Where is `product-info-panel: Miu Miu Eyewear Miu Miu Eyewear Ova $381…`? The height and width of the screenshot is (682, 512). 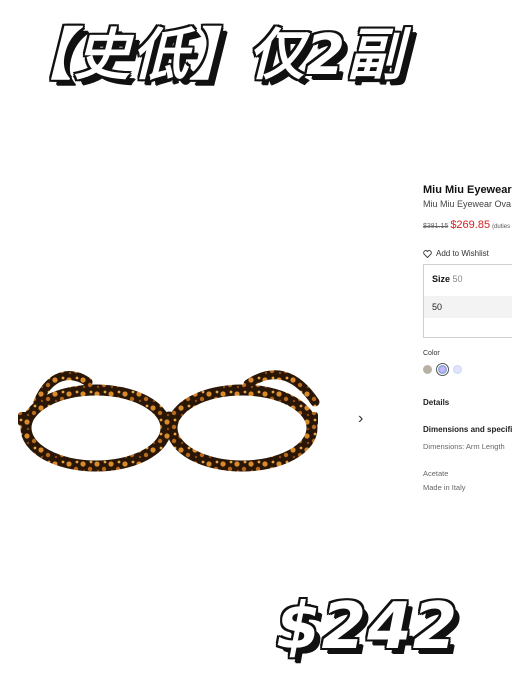 product-info-panel: Miu Miu Eyewear Miu Miu Eyewear Ova $381… is located at coordinates (467, 338).